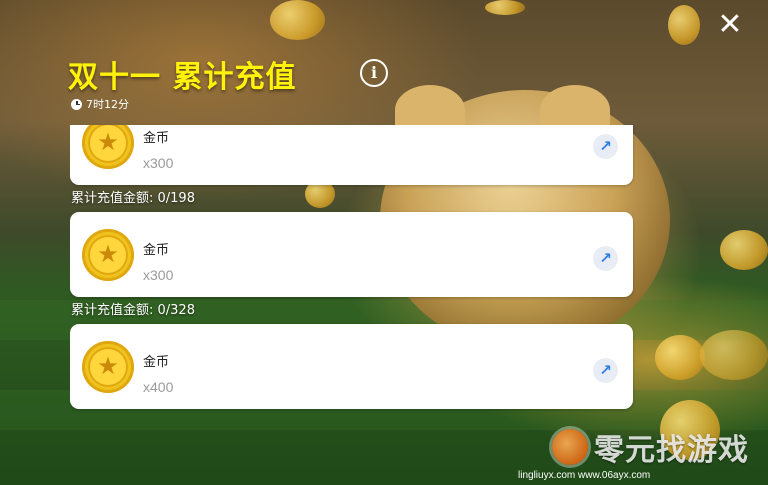  Describe the element at coordinates (584, 475) in the screenshot. I see `watermark-url: lingliuyx.com www.06ayx.com` at that location.